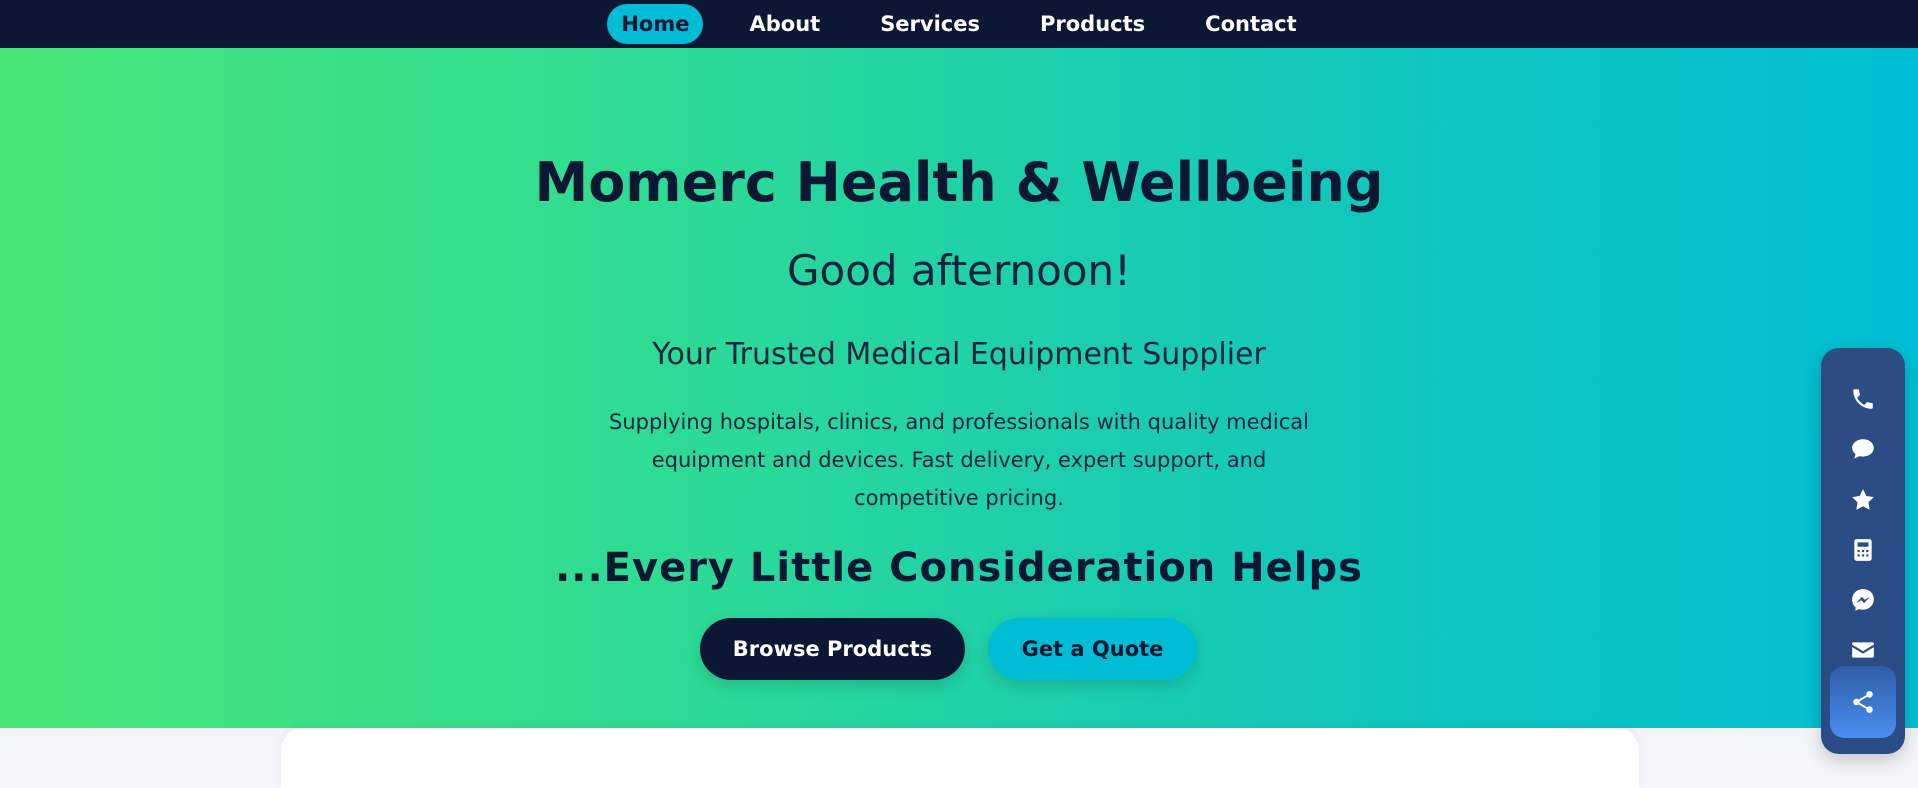 The image size is (1918, 788). What do you see at coordinates (832, 649) in the screenshot?
I see `browse-products-button: Browse Products` at bounding box center [832, 649].